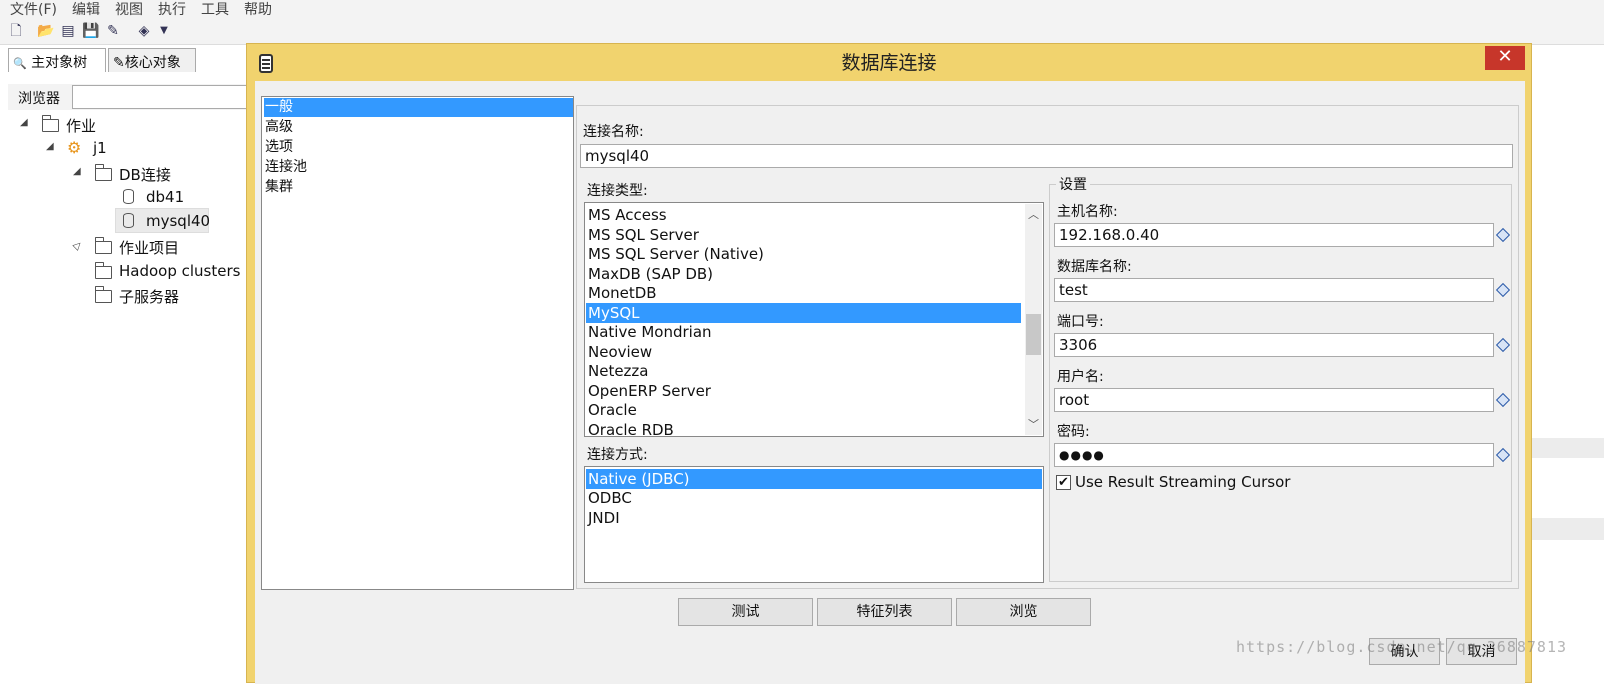  I want to click on layers-icon: ◈, so click(144, 31).